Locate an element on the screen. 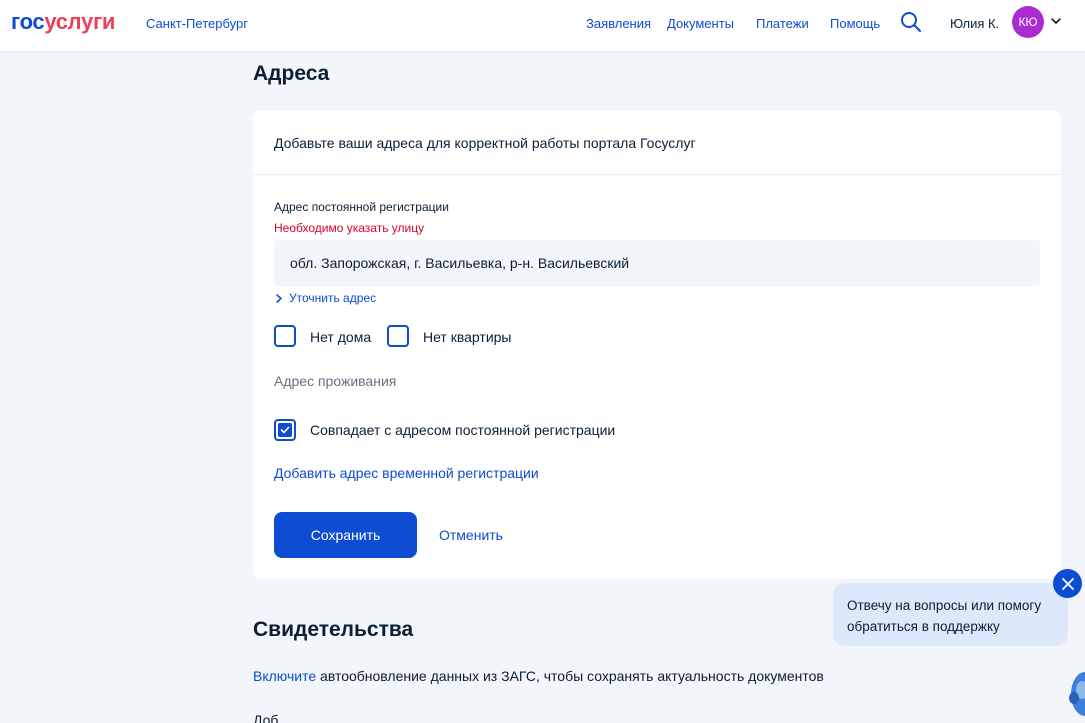 Image resolution: width=1085 pixels, height=723 pixels. search-icon is located at coordinates (911, 22).